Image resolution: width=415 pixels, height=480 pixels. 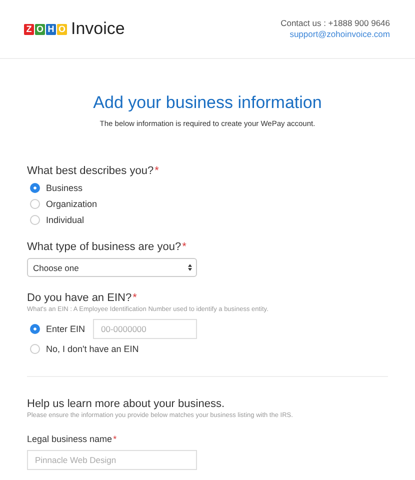 What do you see at coordinates (340, 34) in the screenshot?
I see `email-link: support@zohoinvoice.com` at bounding box center [340, 34].